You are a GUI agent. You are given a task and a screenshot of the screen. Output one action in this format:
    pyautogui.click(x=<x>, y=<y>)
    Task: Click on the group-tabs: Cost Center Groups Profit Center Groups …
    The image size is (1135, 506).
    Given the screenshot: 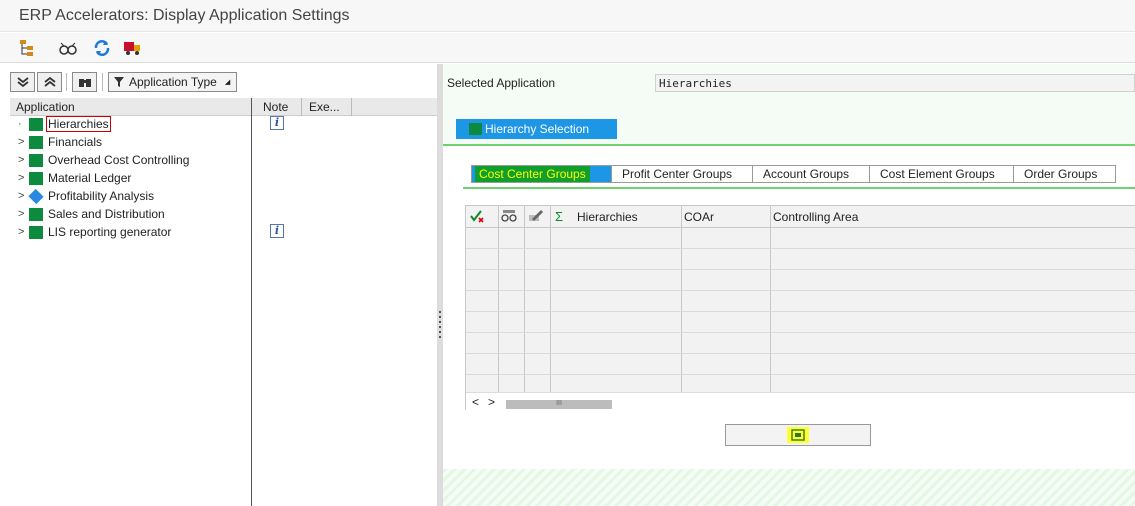 What is the action you would take?
    pyautogui.click(x=793, y=174)
    